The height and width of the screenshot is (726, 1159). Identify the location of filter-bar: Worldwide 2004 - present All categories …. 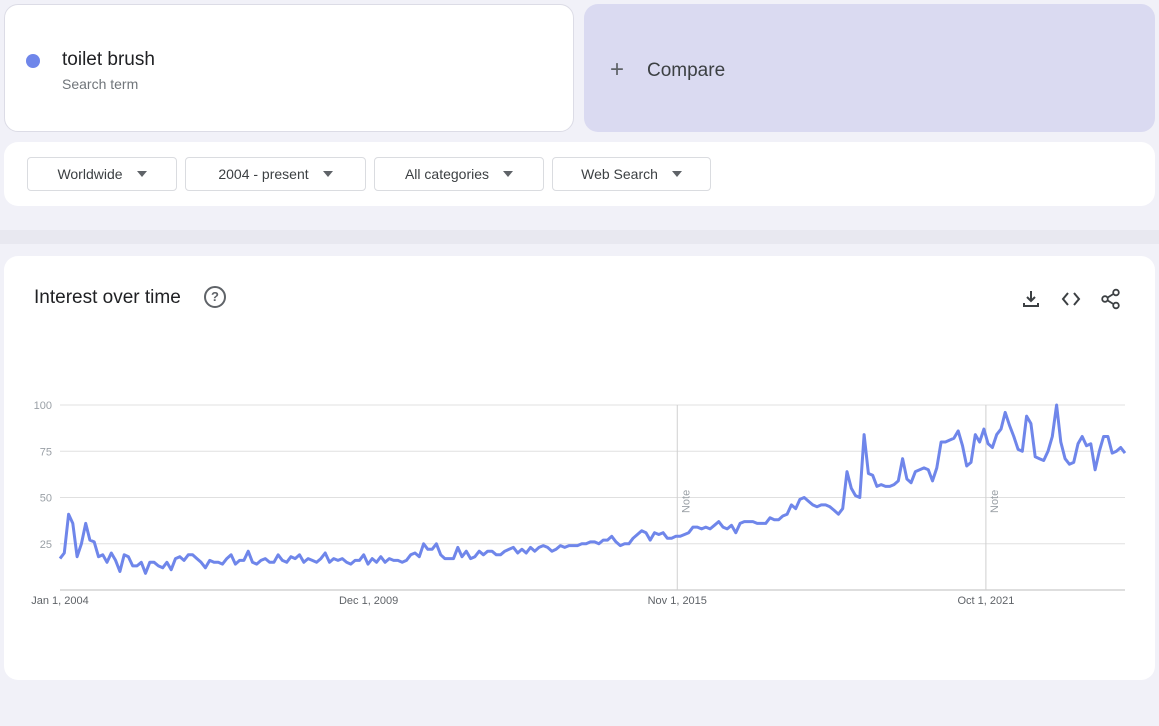
(579, 174).